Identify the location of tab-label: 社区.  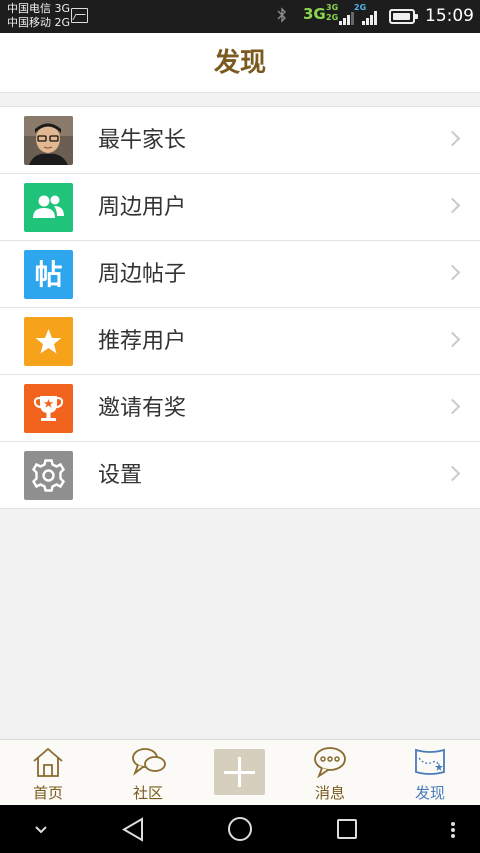
(147, 793).